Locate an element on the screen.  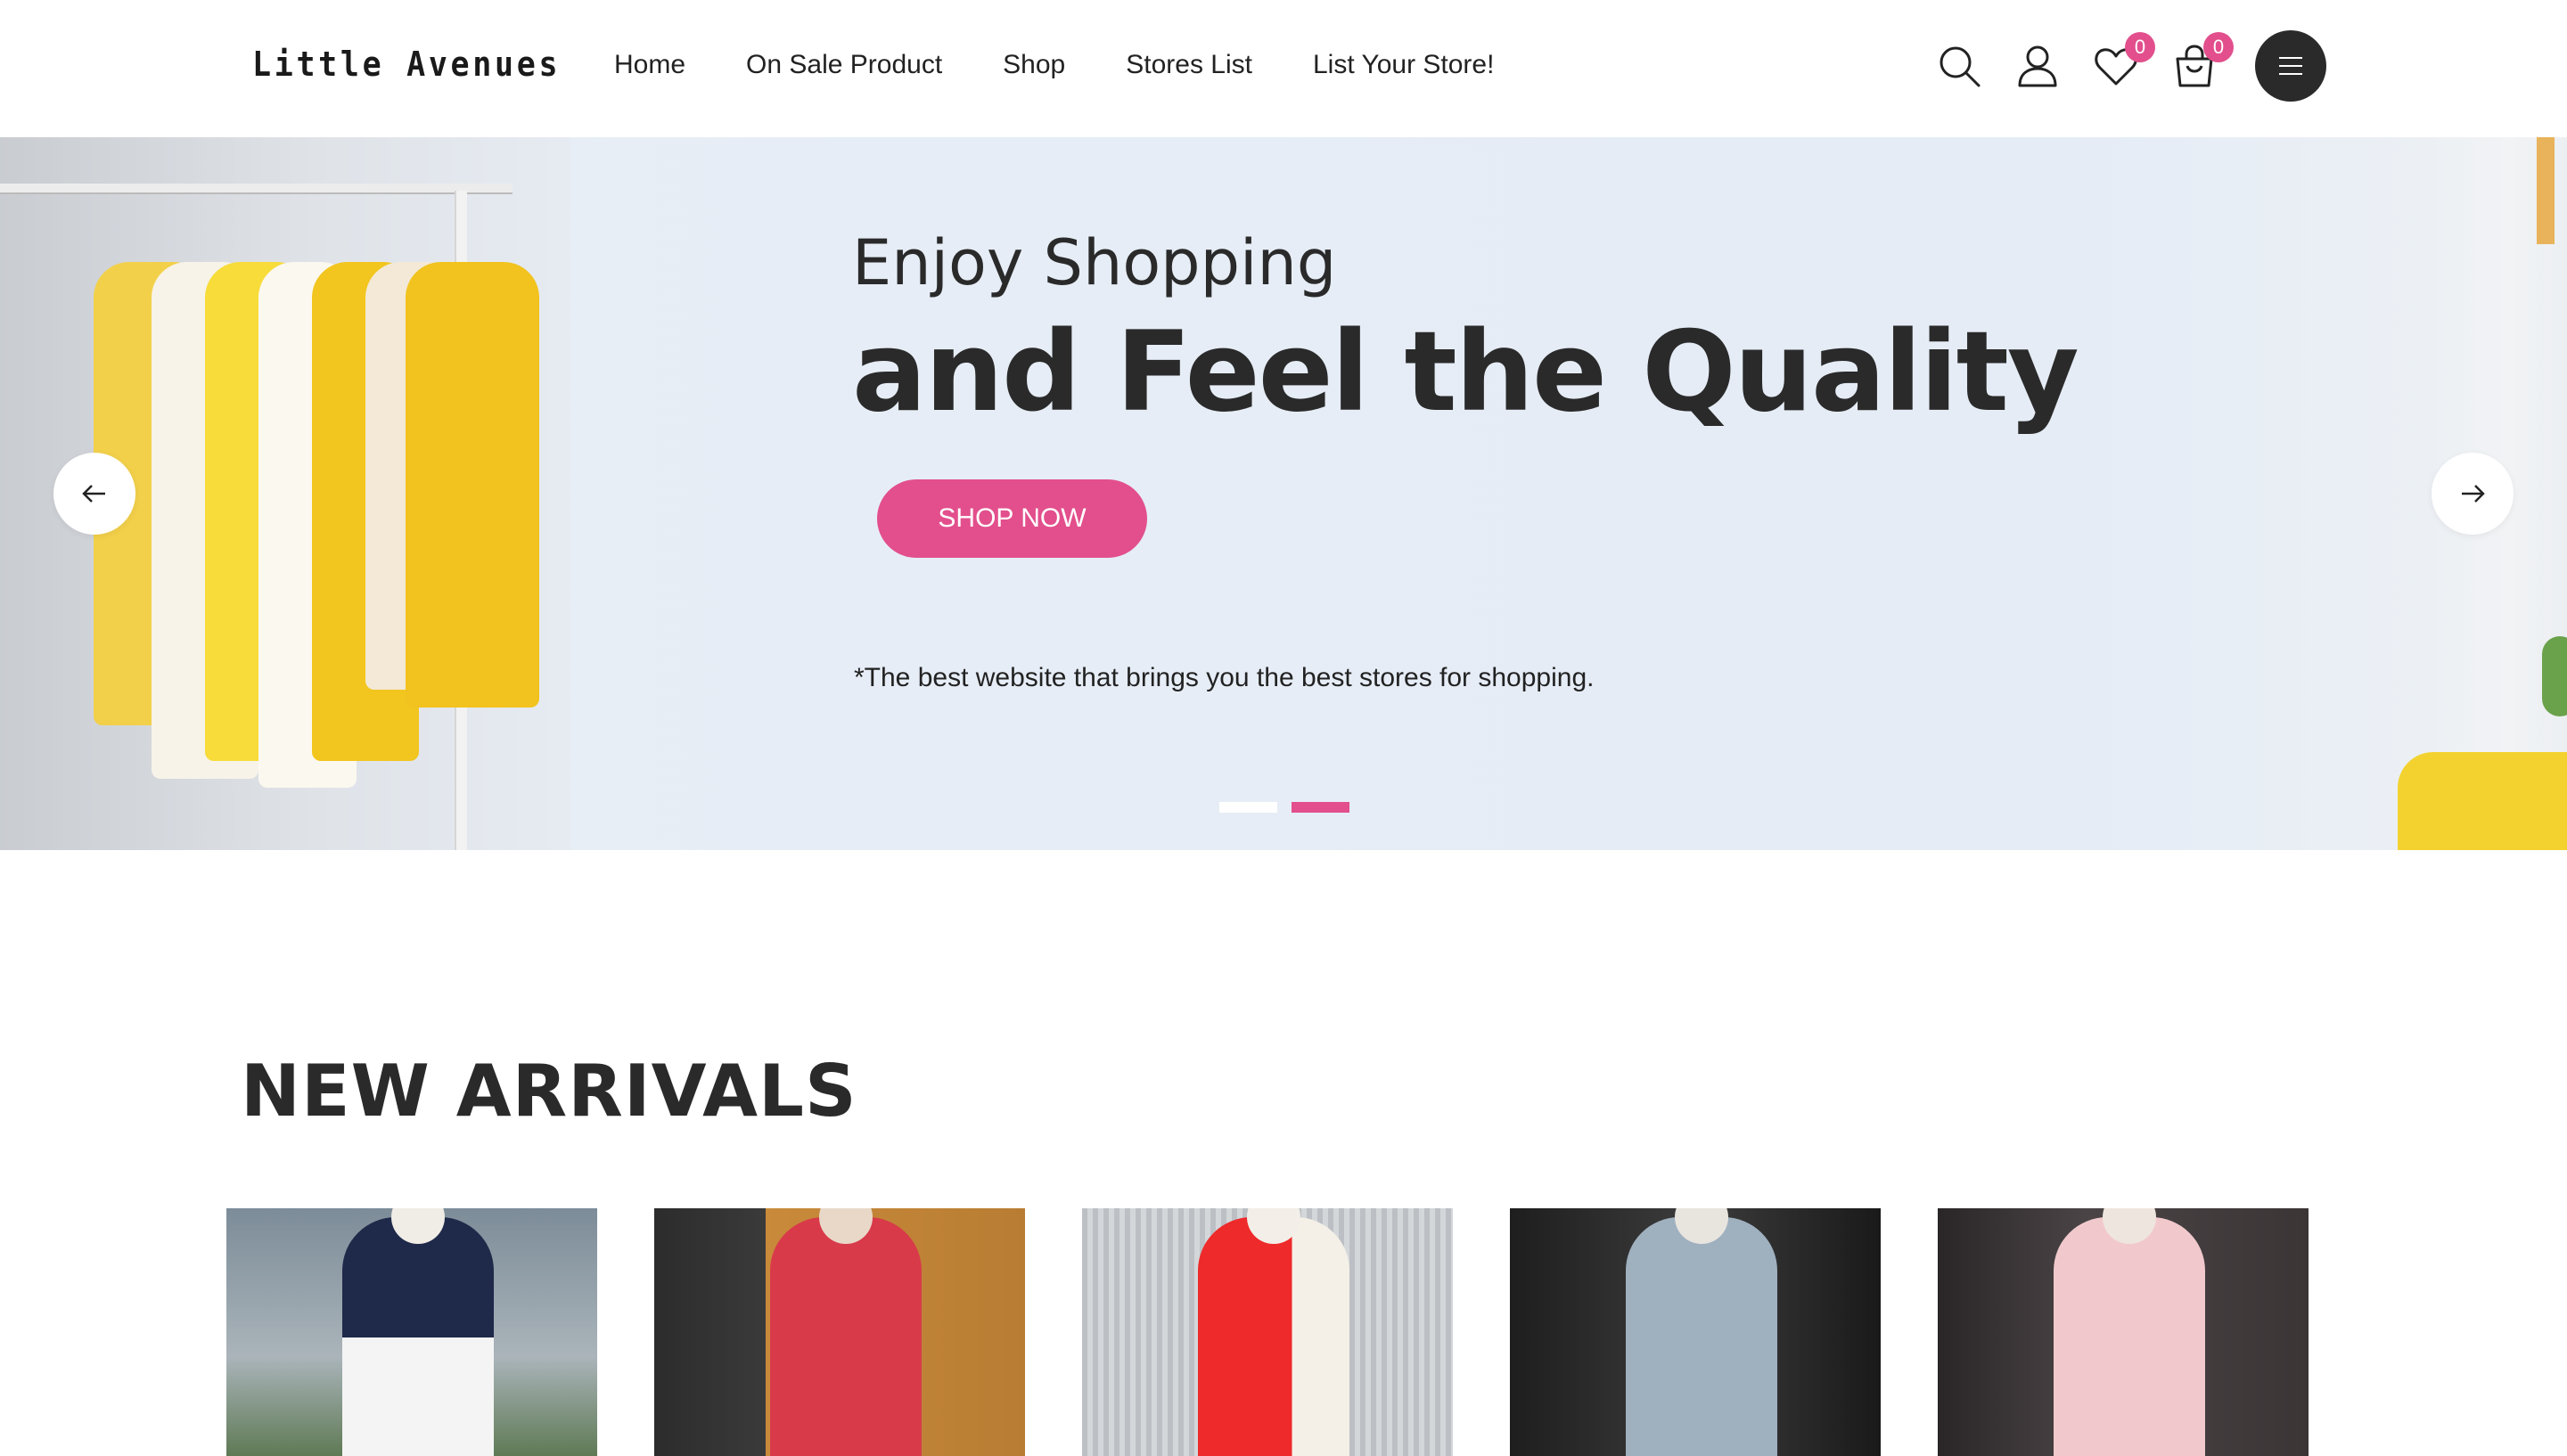
slider-prev-button is located at coordinates (94, 494).